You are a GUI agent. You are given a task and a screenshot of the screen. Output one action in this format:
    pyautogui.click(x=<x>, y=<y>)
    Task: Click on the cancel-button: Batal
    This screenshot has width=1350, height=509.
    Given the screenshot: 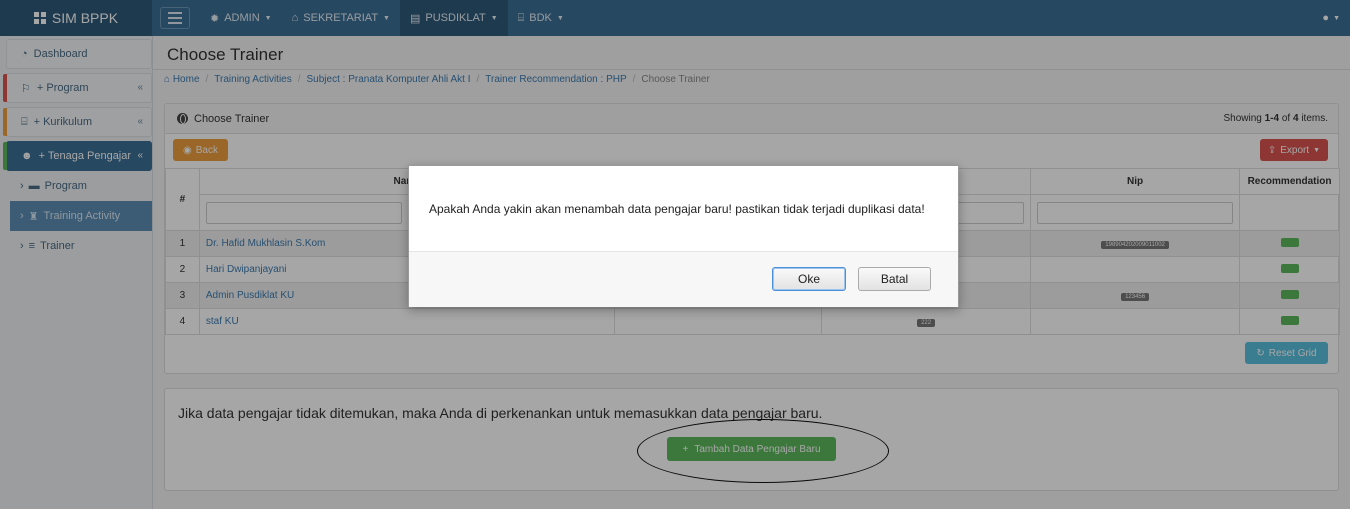 What is the action you would take?
    pyautogui.click(x=894, y=279)
    